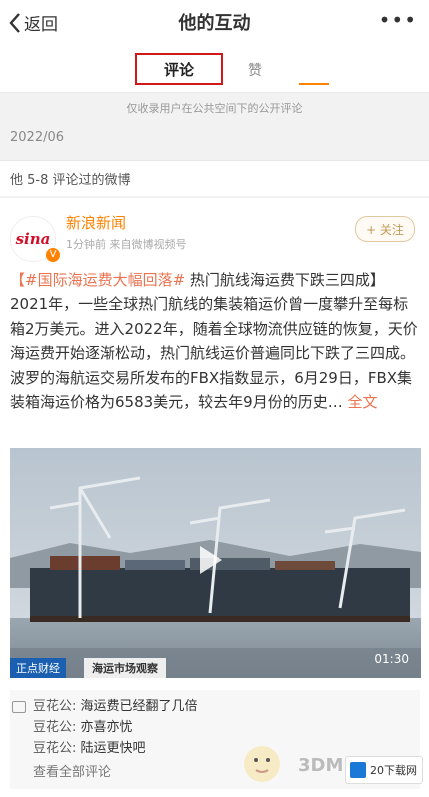 This screenshot has height=797, width=429. Describe the element at coordinates (314, 84) in the screenshot. I see `tab-active-indicator` at that location.